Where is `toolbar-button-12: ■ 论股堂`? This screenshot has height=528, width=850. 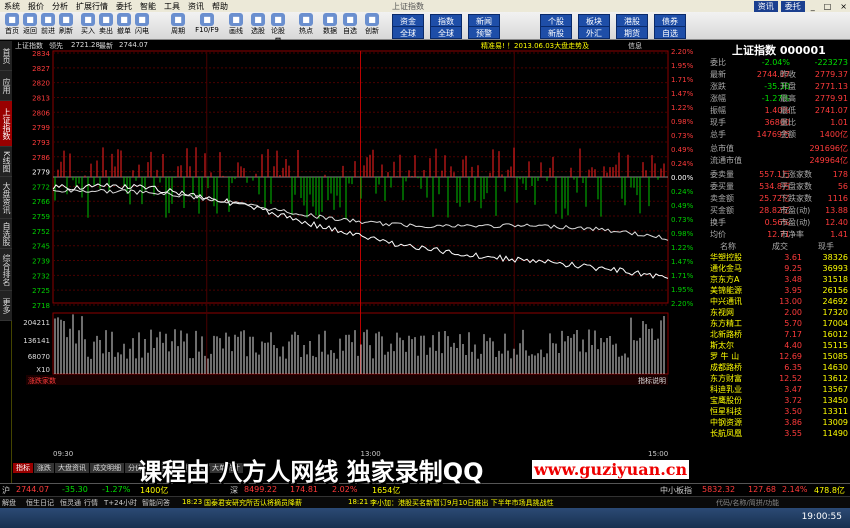
toolbar-button-12: ■ 论股堂 is located at coordinates (278, 29).